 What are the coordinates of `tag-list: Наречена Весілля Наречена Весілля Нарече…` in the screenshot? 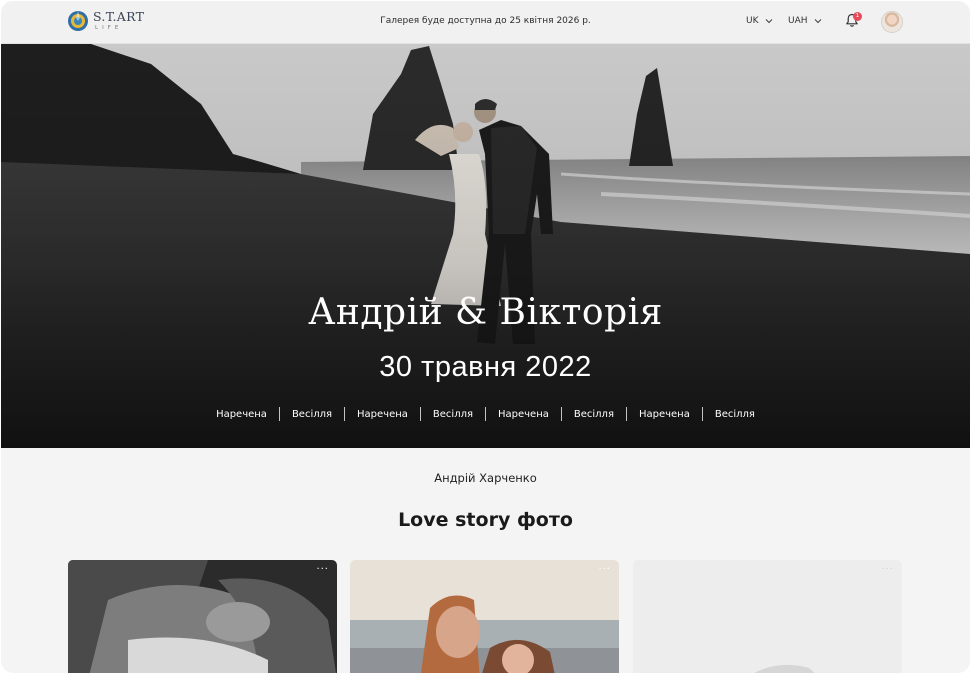 It's located at (485, 414).